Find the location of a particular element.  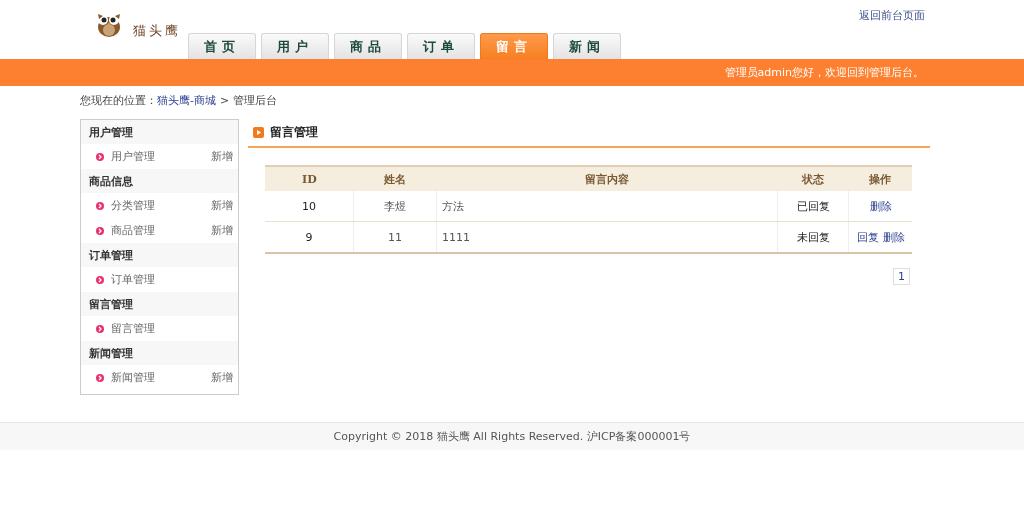

table-cell: 1111 is located at coordinates (607, 237).